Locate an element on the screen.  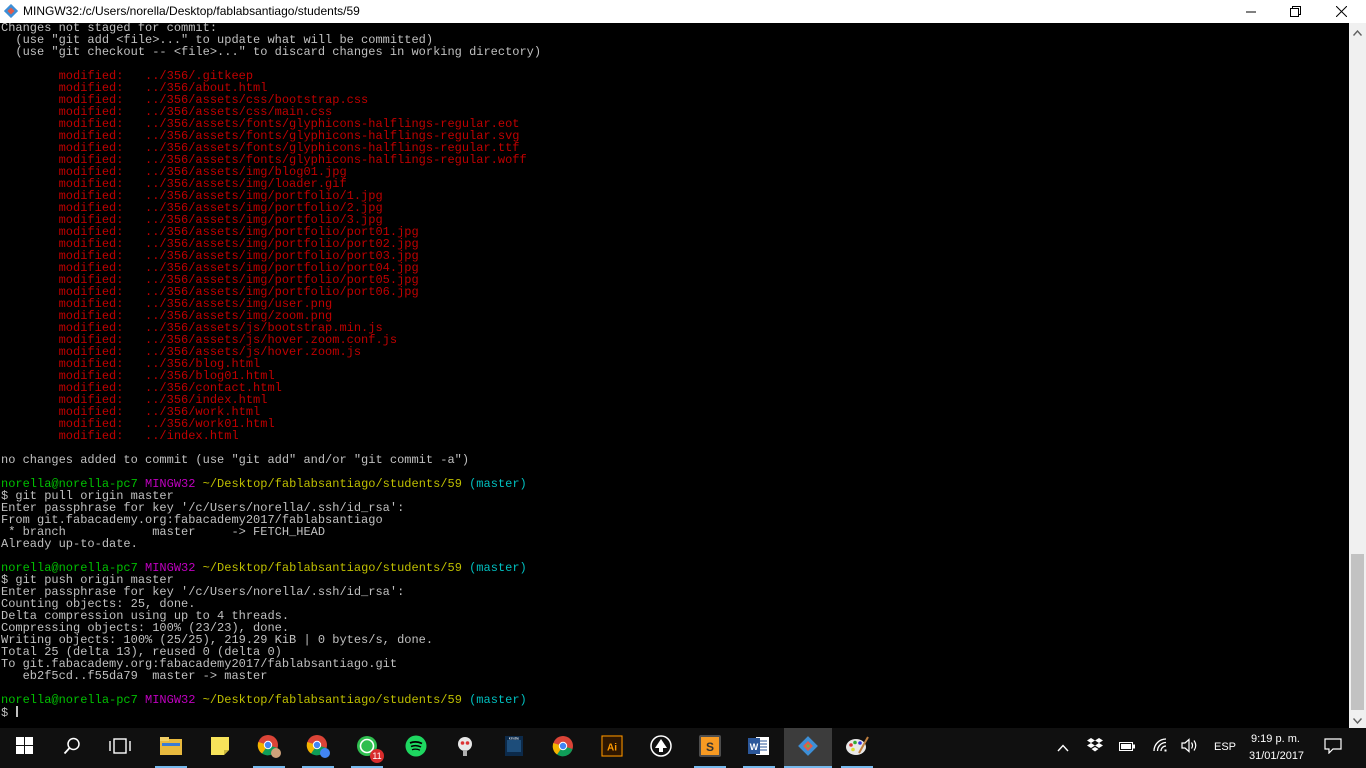
taskbar-kindle: kindle is located at coordinates (514, 748).